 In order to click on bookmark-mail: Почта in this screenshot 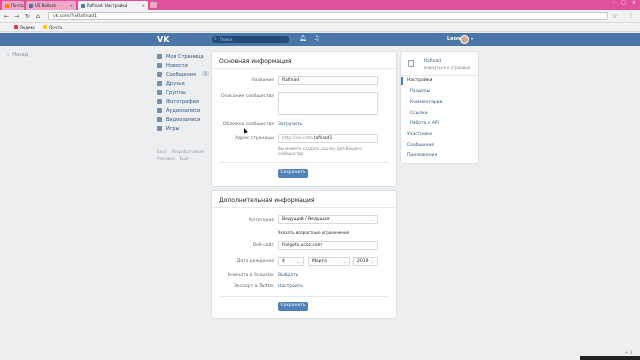, I will do `click(52, 27)`.